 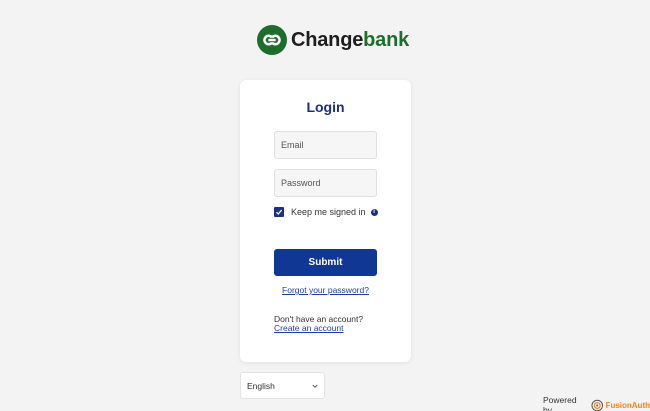 I want to click on brand-name: Changebank, so click(x=350, y=40).